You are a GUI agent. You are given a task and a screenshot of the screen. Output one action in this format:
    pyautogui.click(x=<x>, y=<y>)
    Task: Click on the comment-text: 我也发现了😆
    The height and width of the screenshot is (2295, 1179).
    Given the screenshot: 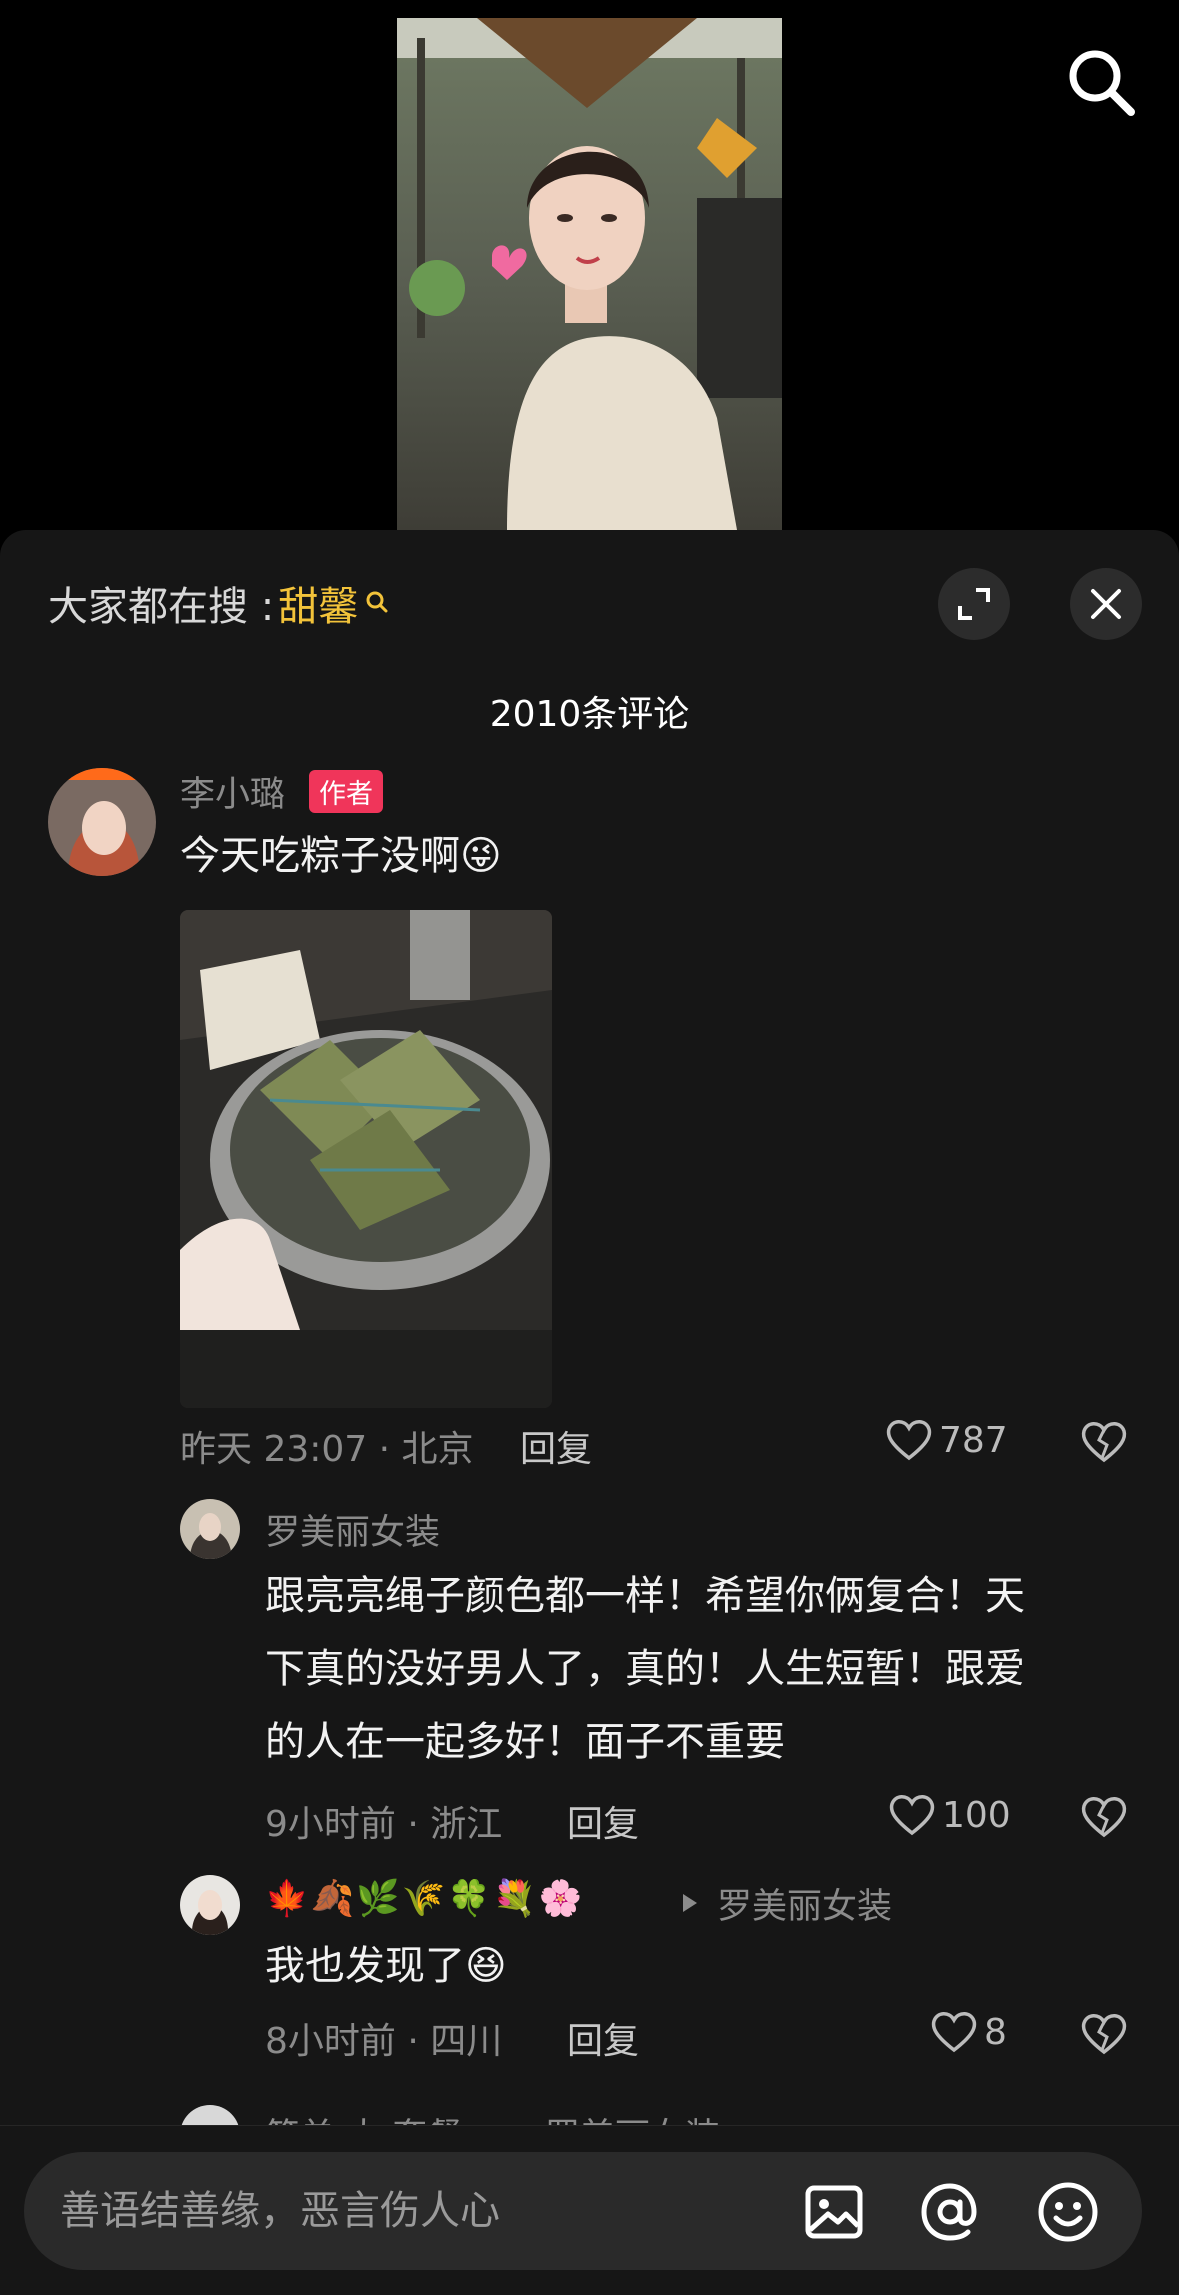 What is the action you would take?
    pyautogui.click(x=386, y=1966)
    